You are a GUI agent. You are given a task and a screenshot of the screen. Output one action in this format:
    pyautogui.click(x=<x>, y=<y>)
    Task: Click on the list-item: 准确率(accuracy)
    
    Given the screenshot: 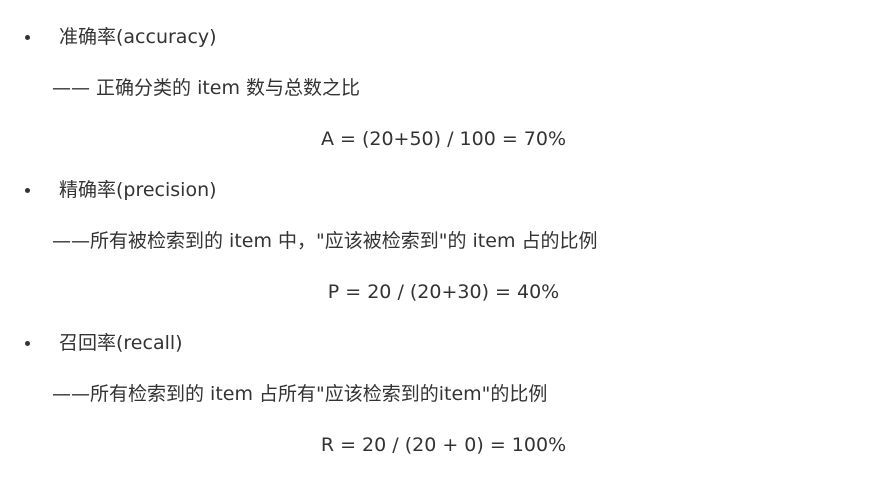 What is the action you would take?
    pyautogui.click(x=438, y=37)
    